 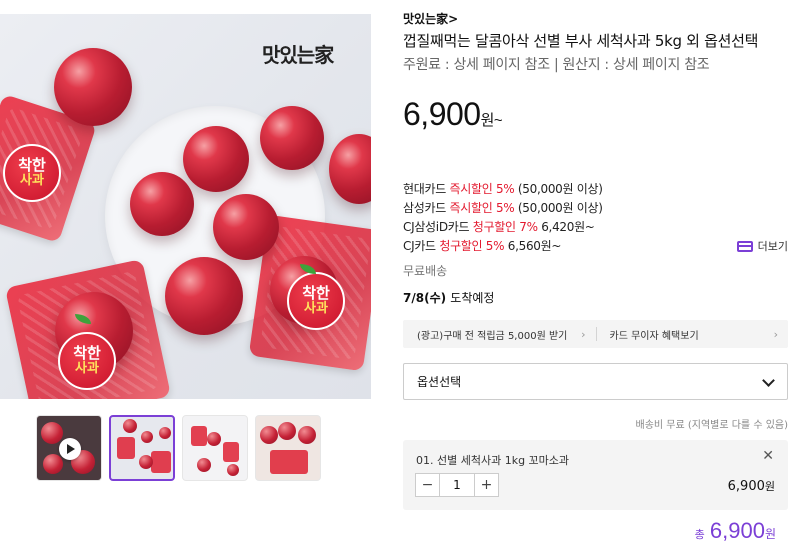 I want to click on brand-link: 맛있는家>, so click(x=430, y=18).